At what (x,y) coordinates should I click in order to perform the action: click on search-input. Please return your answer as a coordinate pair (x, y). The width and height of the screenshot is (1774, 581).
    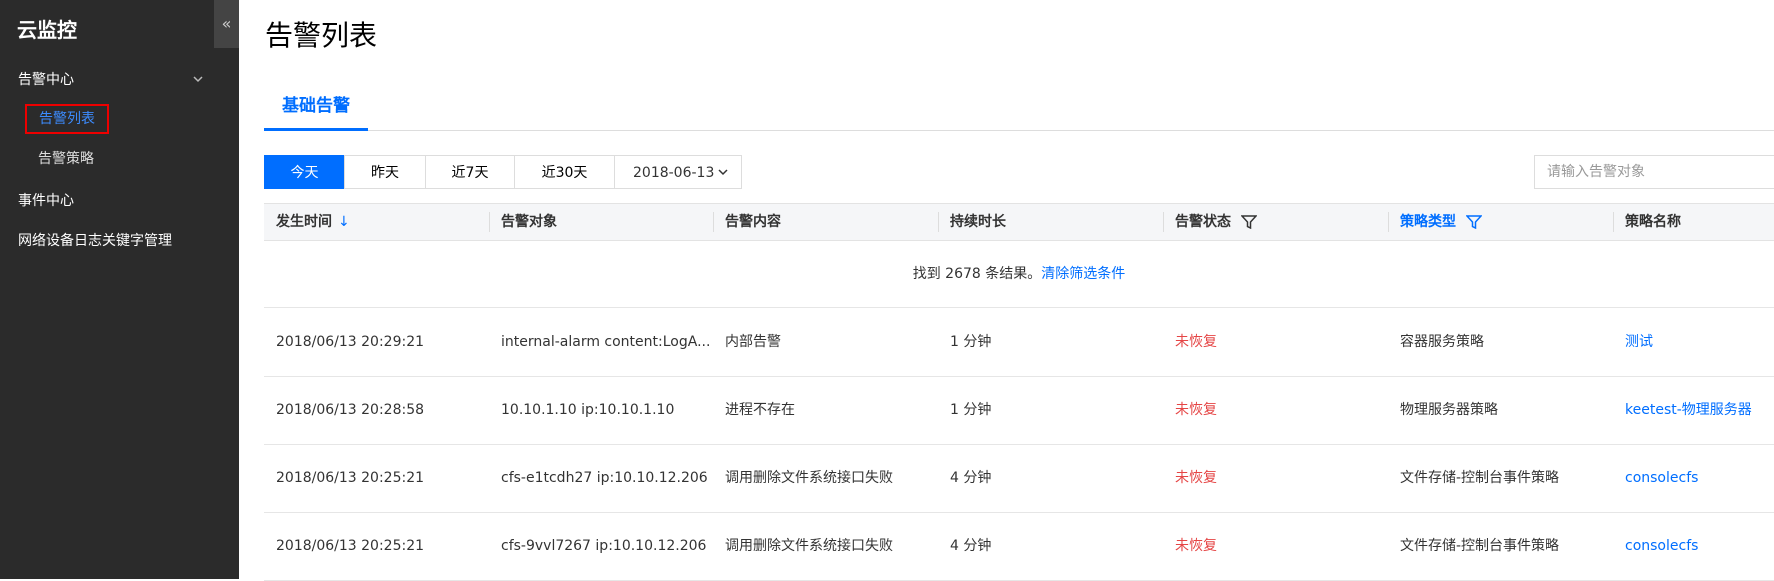
    Looking at the image, I should click on (1654, 172).